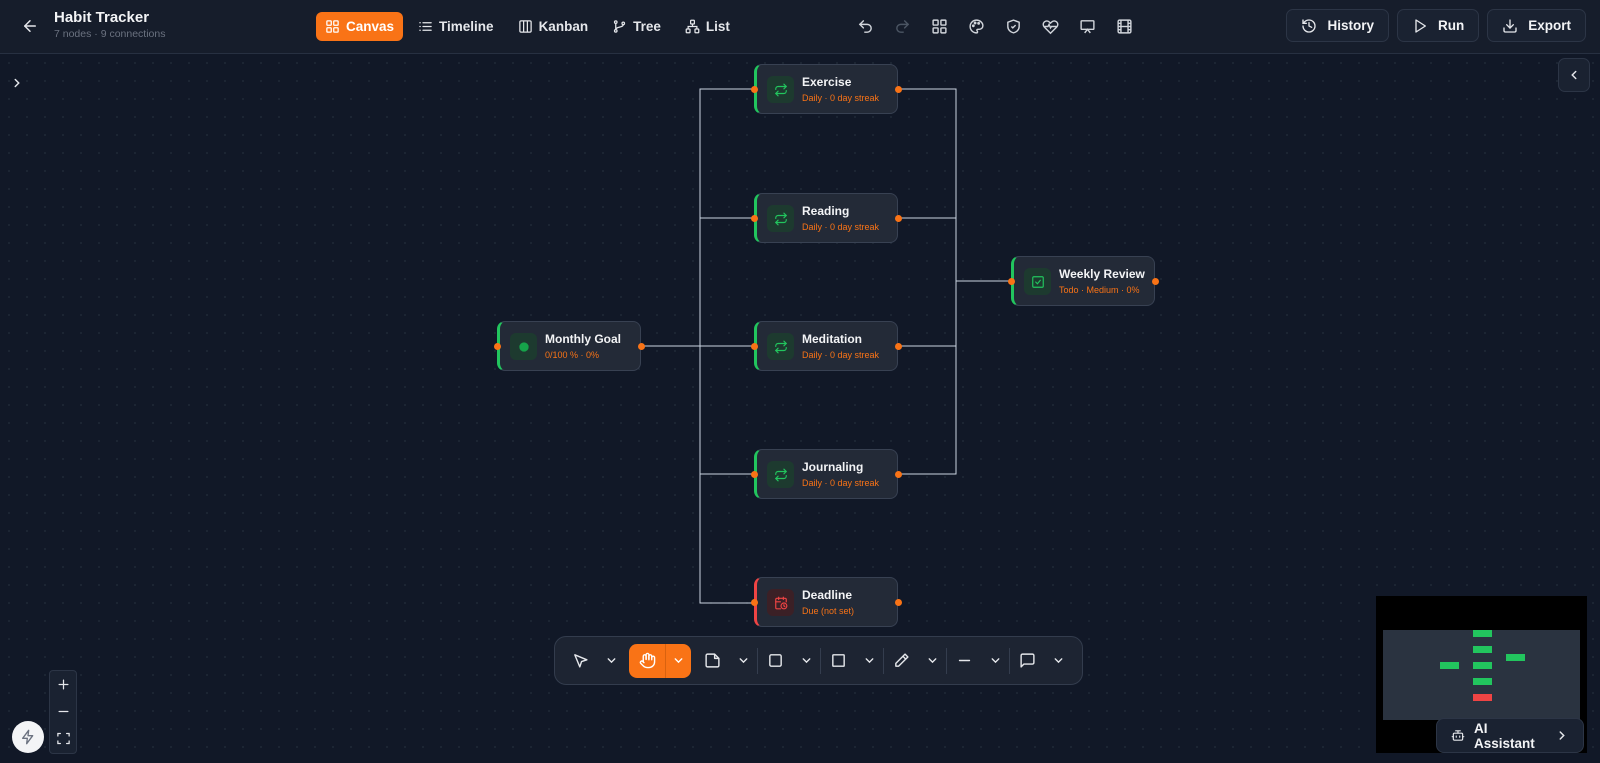  I want to click on tab-timeline: Timeline, so click(456, 26).